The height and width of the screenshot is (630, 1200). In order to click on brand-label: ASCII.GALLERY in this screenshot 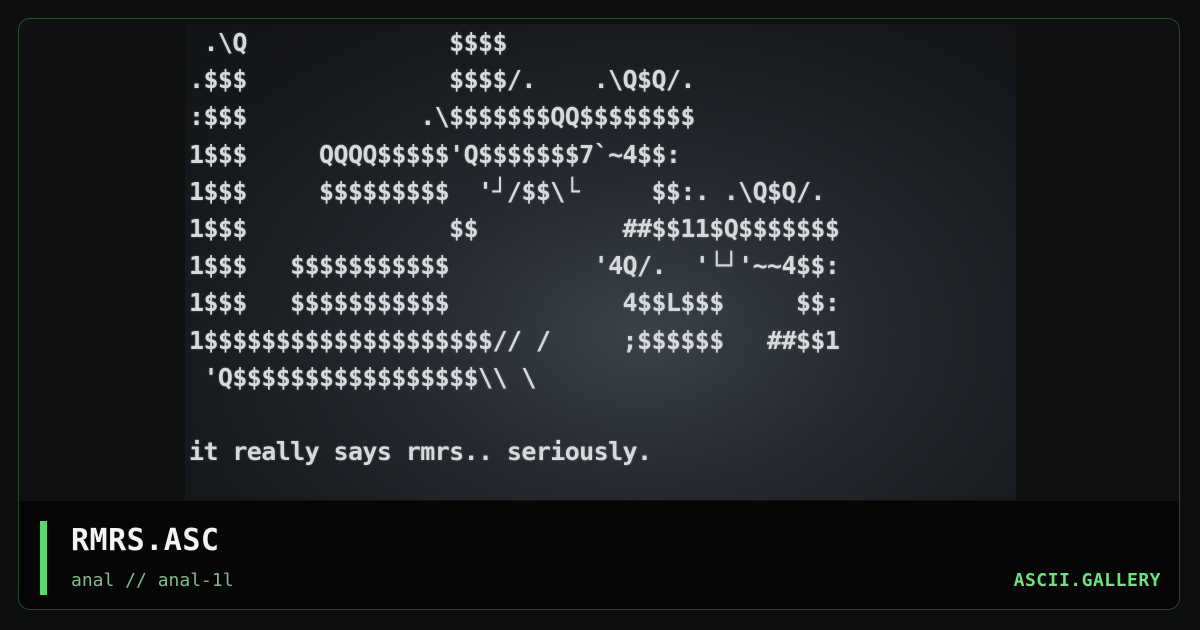, I will do `click(1087, 580)`.